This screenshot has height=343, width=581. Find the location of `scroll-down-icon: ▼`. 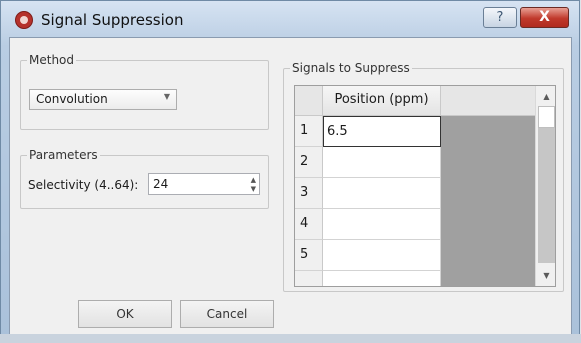

scroll-down-icon: ▼ is located at coordinates (546, 275).